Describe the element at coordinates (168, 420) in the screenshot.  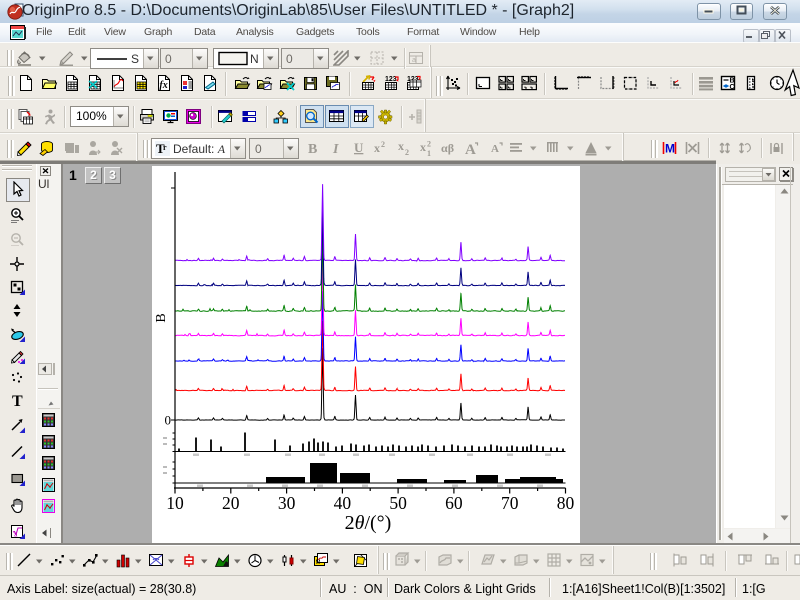
I see `svg-text: 0` at that location.